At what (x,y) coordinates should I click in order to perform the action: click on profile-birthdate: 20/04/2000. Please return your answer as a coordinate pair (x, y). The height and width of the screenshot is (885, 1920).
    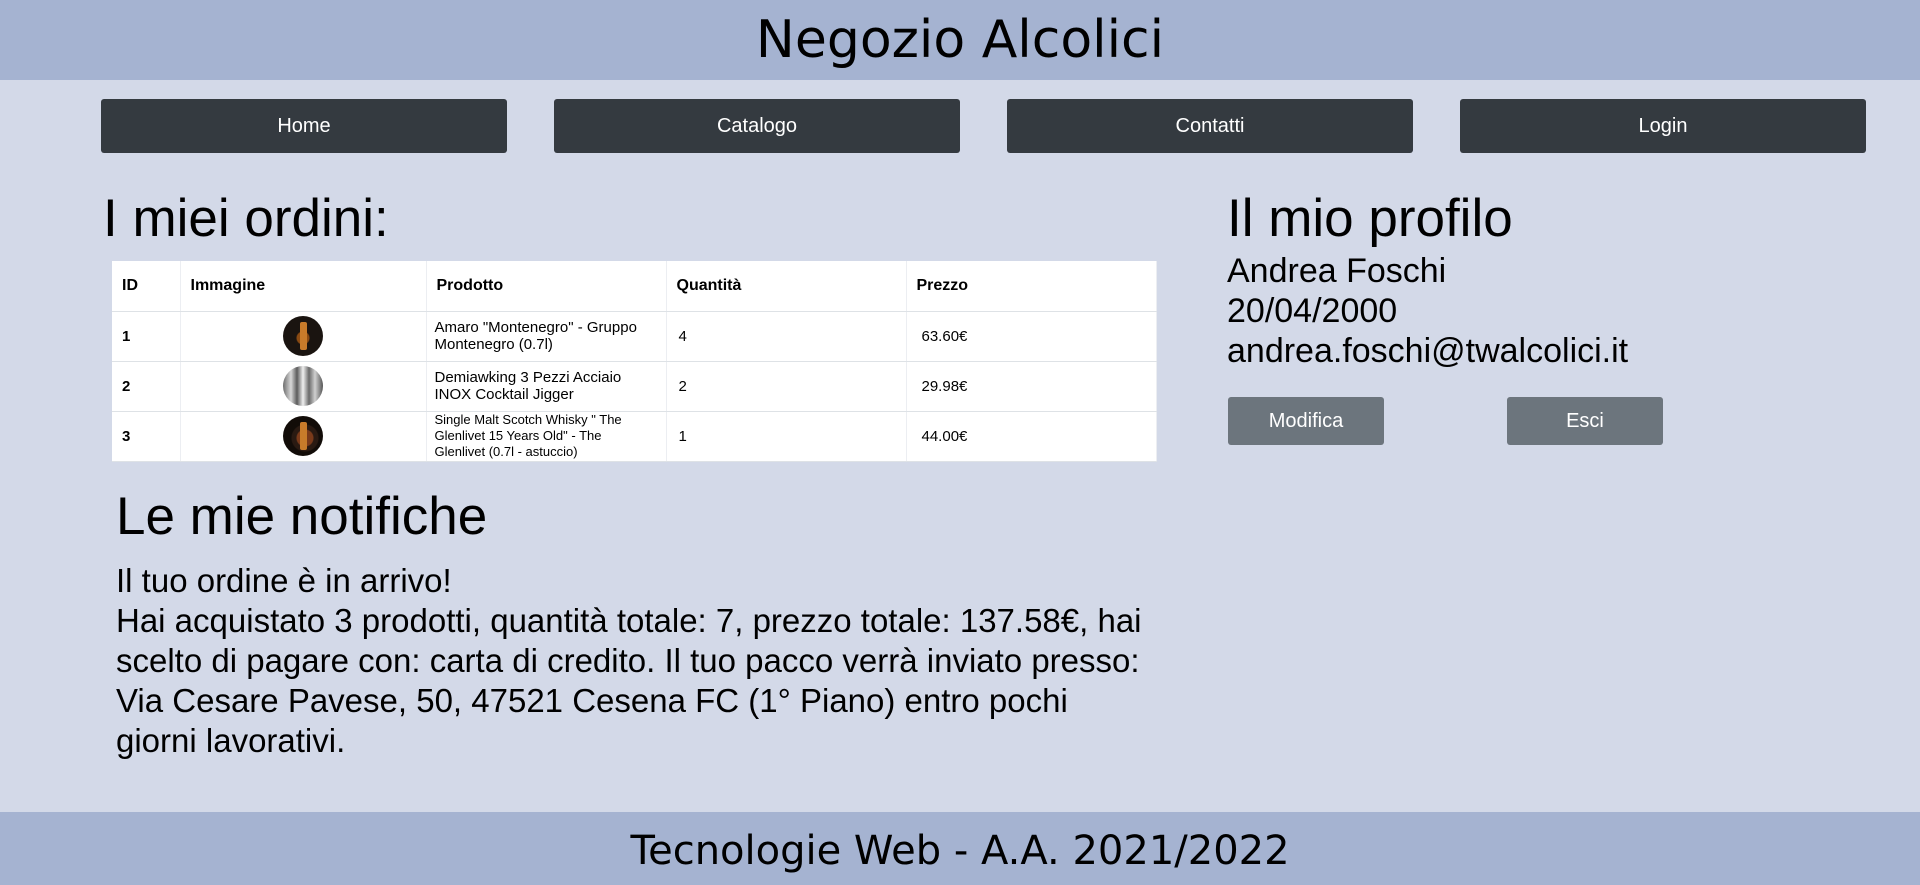
    Looking at the image, I should click on (1312, 311).